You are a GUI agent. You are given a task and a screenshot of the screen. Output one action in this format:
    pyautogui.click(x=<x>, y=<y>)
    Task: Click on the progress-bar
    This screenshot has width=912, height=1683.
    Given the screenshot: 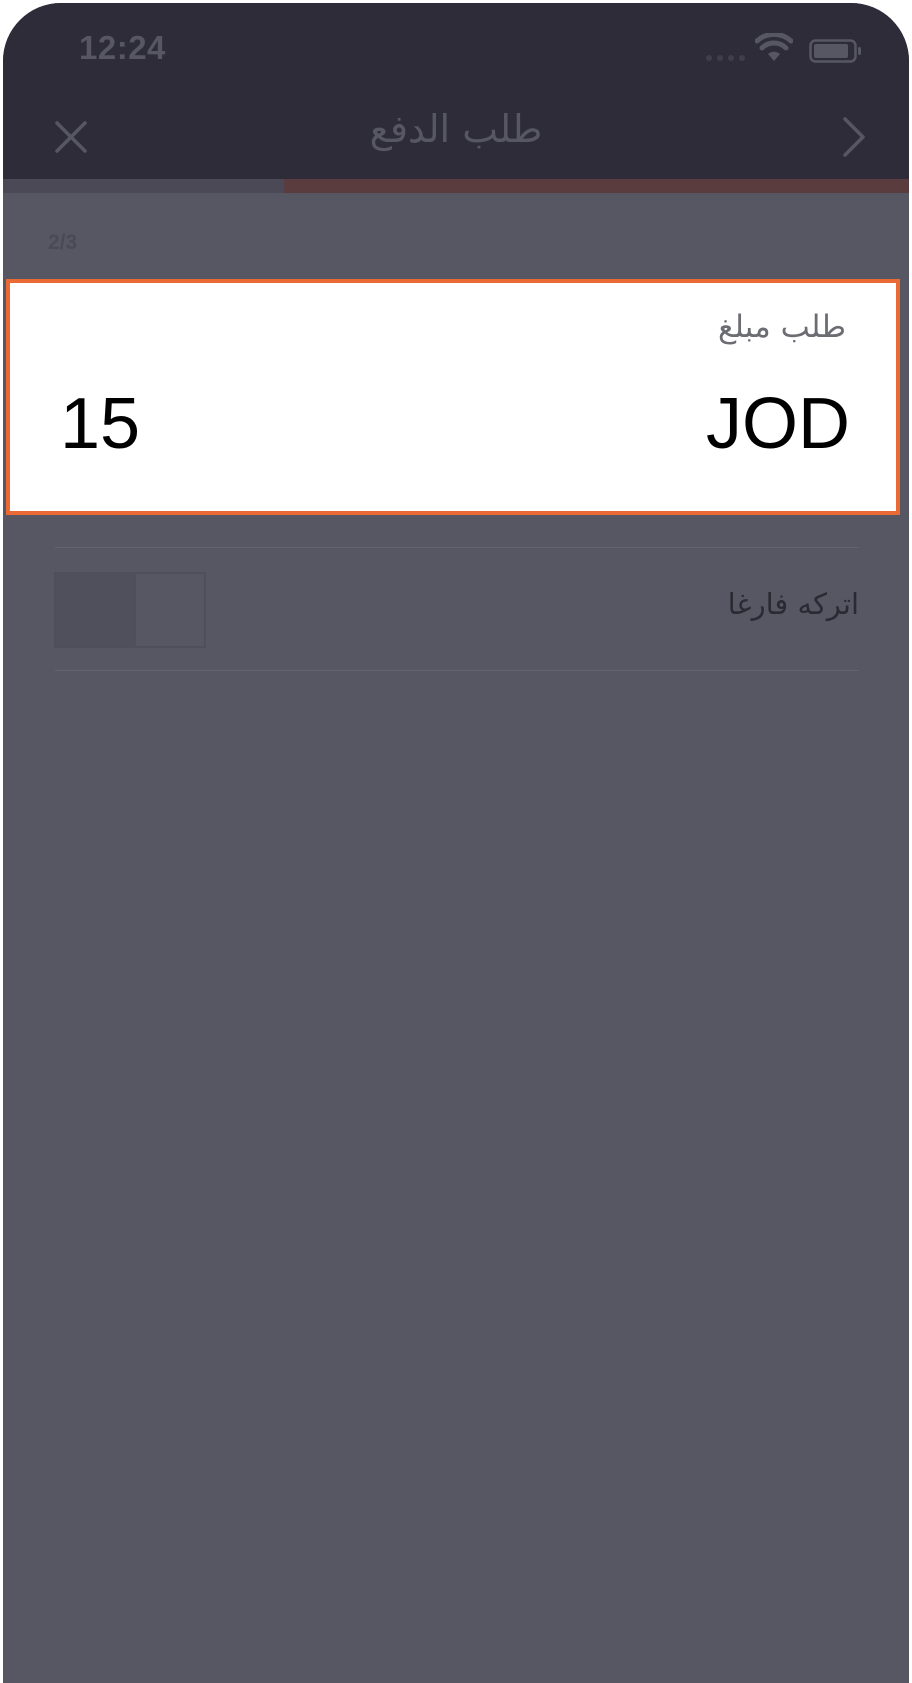 What is the action you would take?
    pyautogui.click(x=456, y=186)
    